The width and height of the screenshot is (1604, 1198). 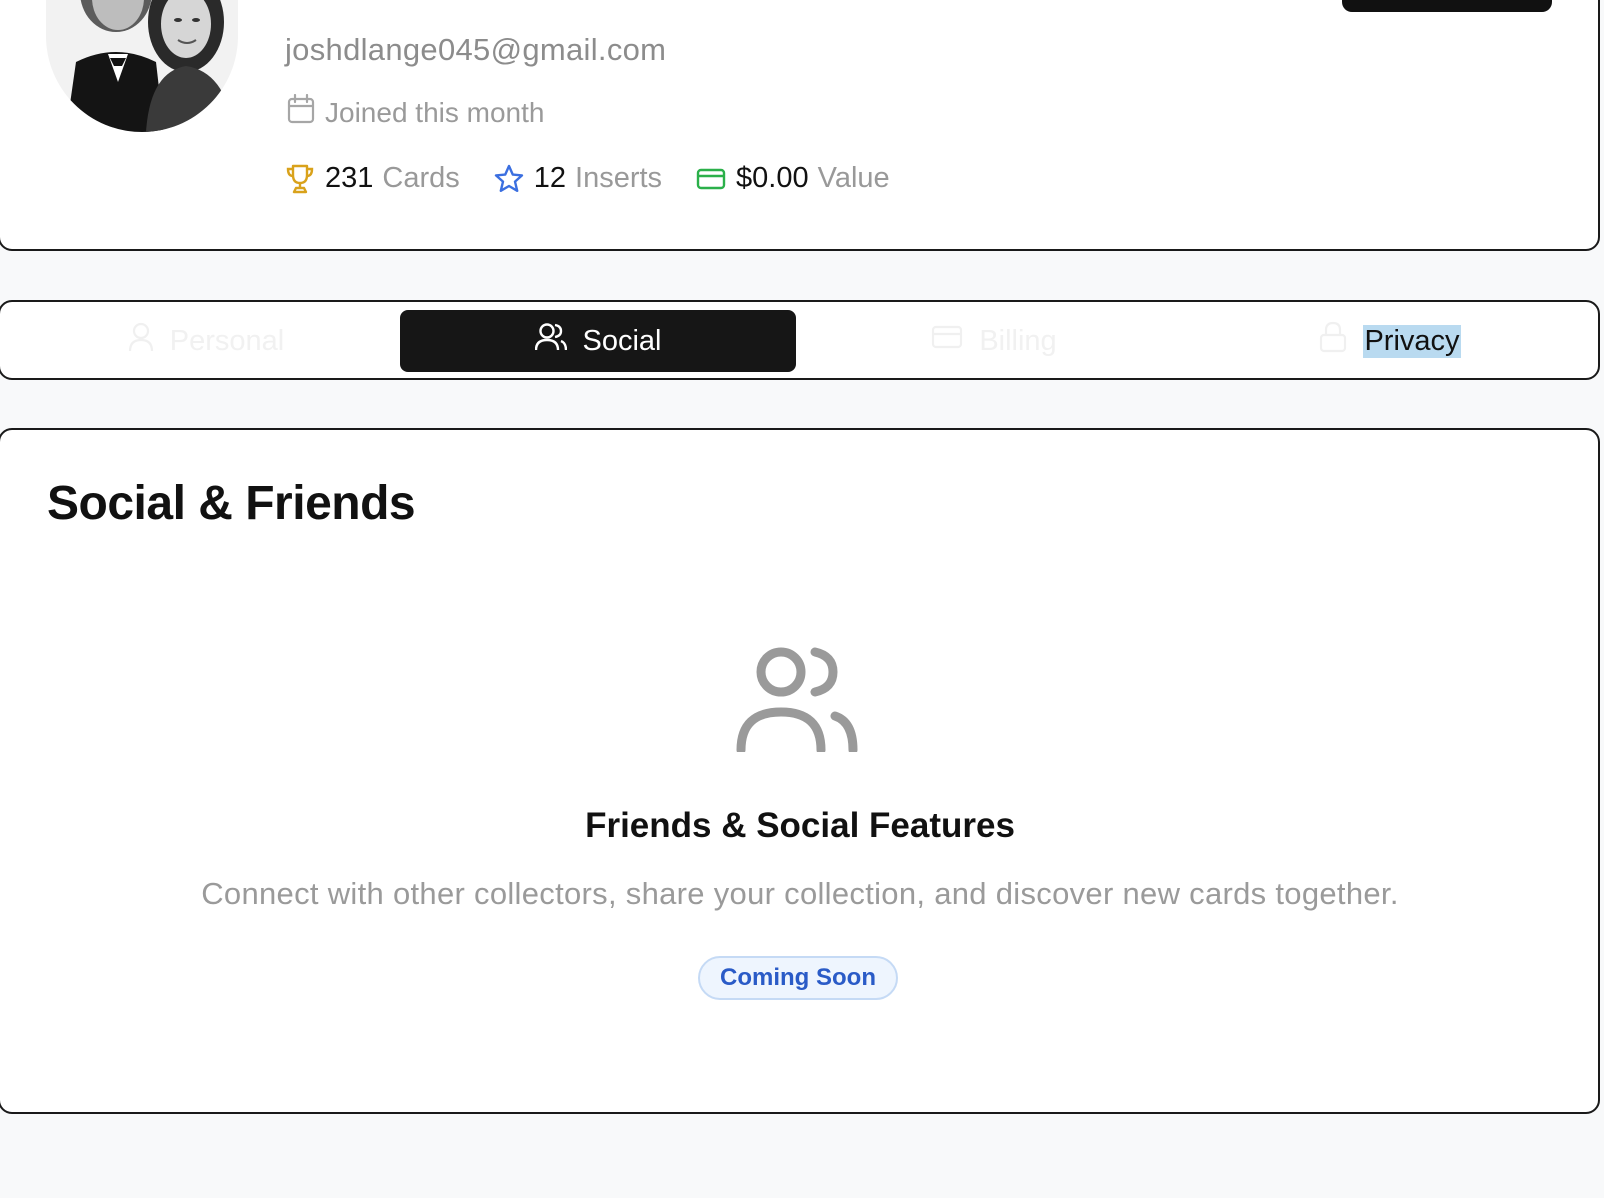 I want to click on stat-value-label: Value, so click(x=853, y=178).